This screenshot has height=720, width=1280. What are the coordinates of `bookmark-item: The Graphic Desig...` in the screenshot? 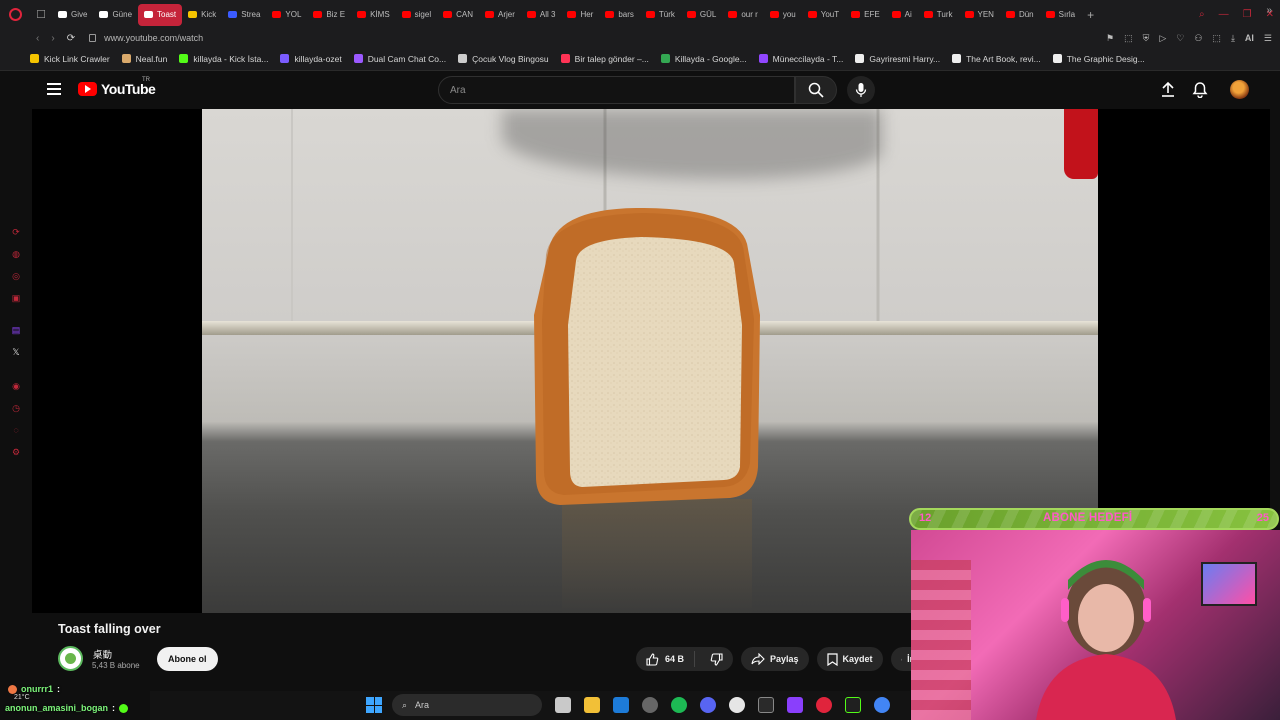 It's located at (1098, 59).